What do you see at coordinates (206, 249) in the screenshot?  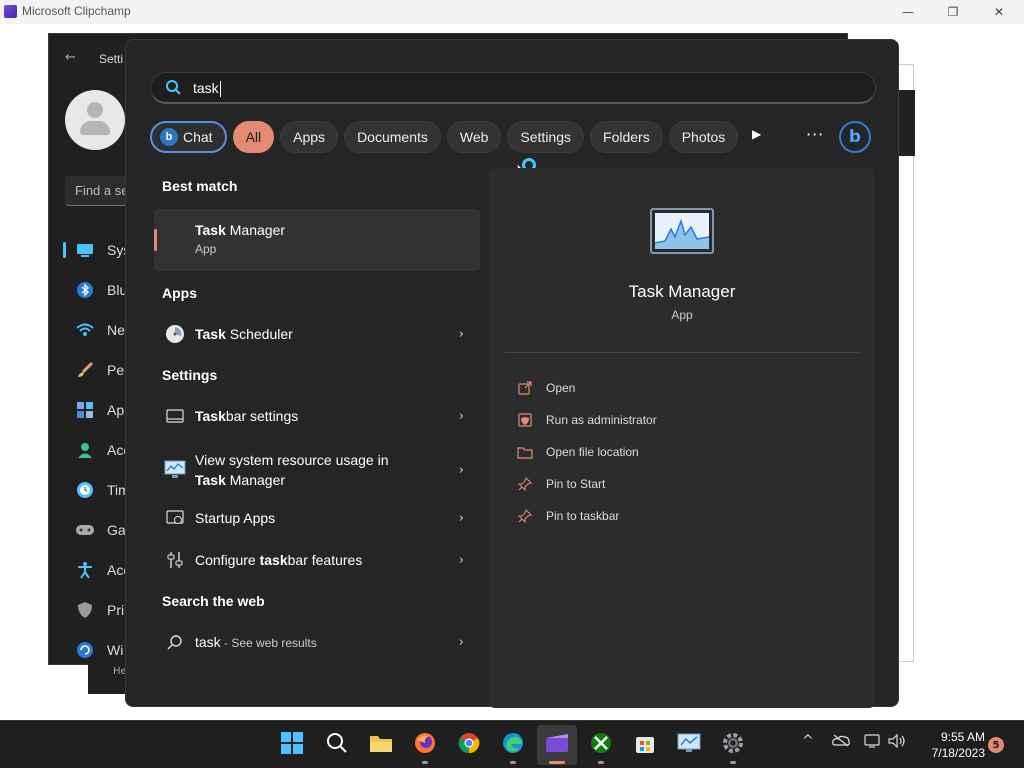 I see `best-match-type: App` at bounding box center [206, 249].